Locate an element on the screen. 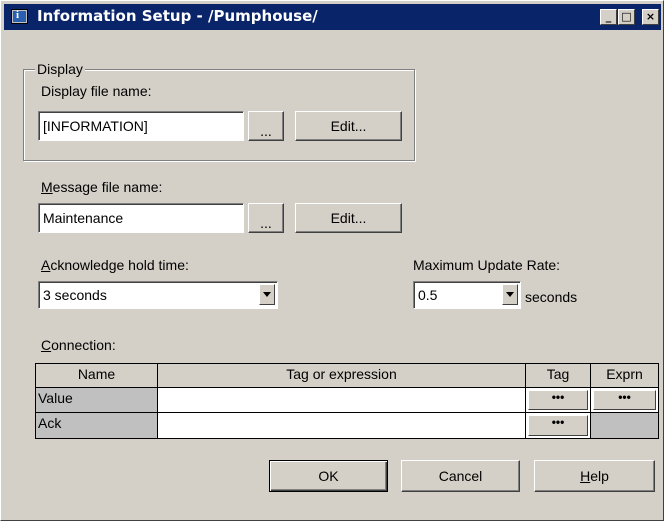 This screenshot has height=521, width=664. acknowledge-label: Acknowledge hold time: is located at coordinates (115, 265).